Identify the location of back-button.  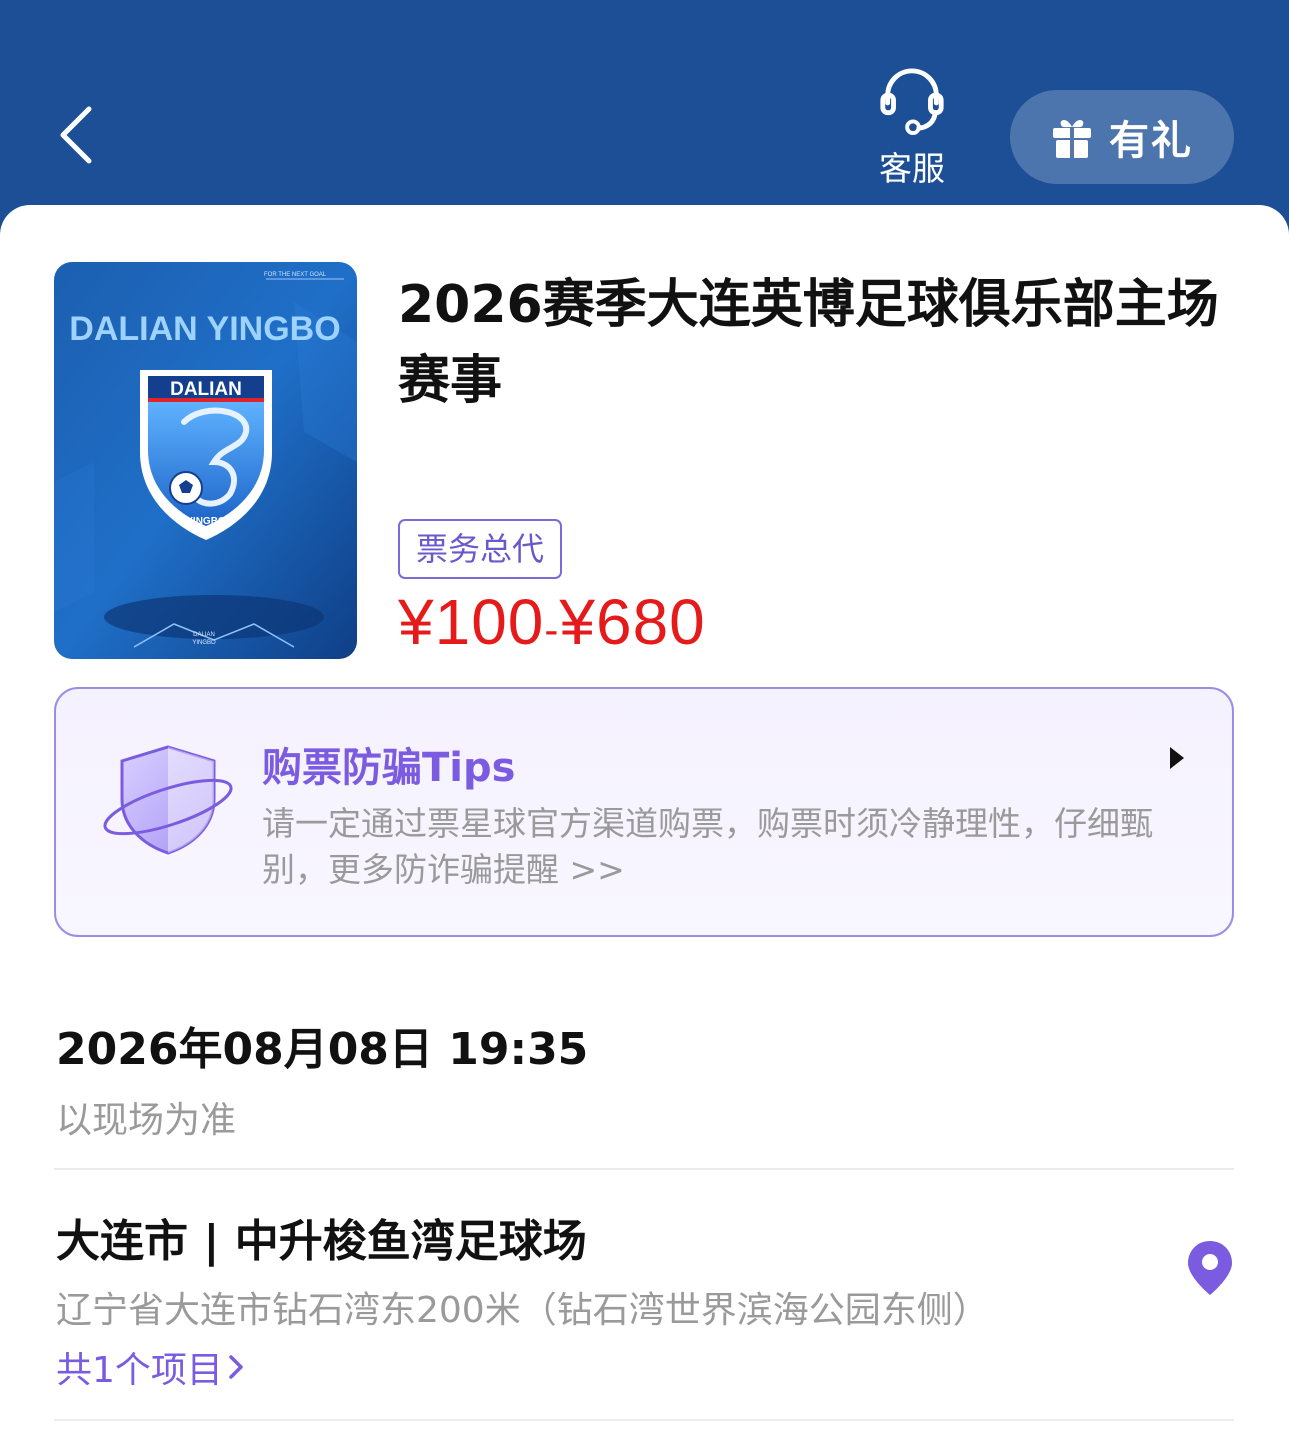
(75, 135).